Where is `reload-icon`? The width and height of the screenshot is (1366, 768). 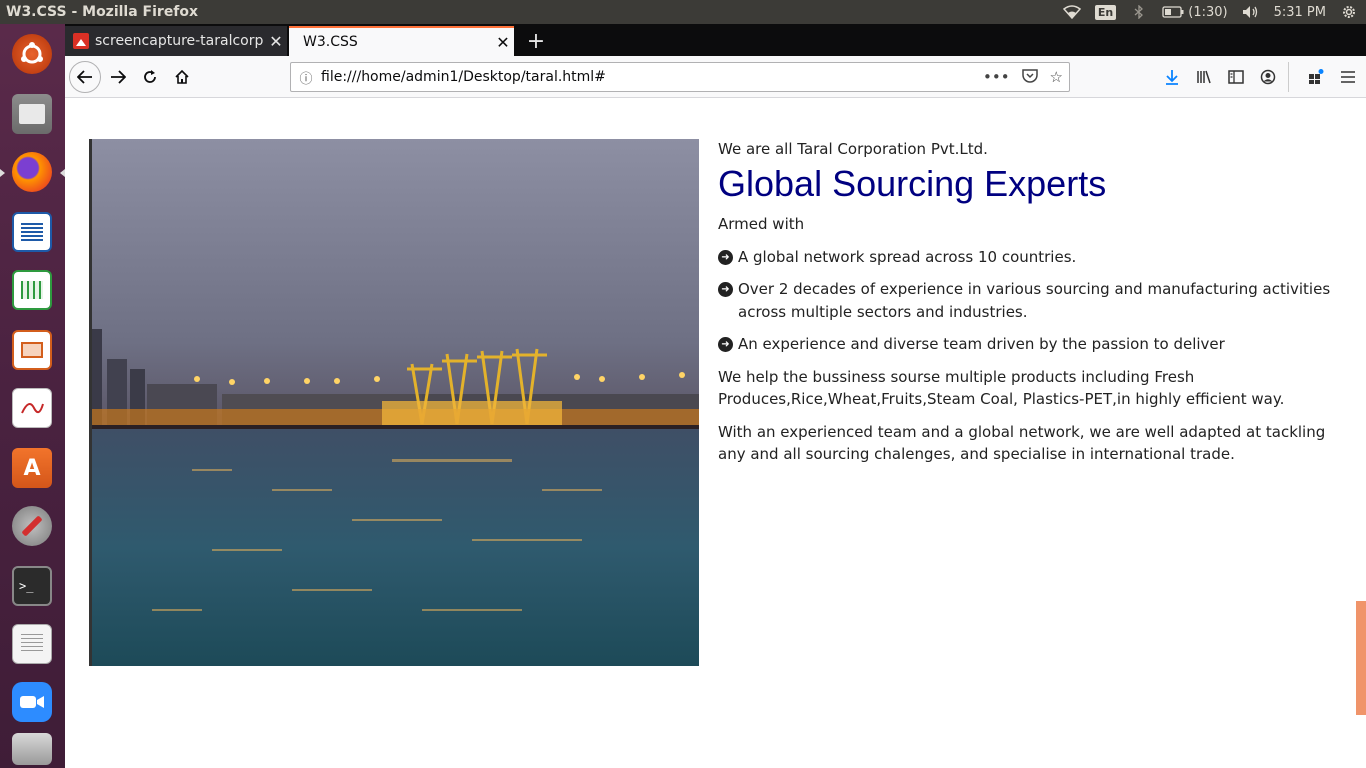
reload-icon is located at coordinates (150, 76).